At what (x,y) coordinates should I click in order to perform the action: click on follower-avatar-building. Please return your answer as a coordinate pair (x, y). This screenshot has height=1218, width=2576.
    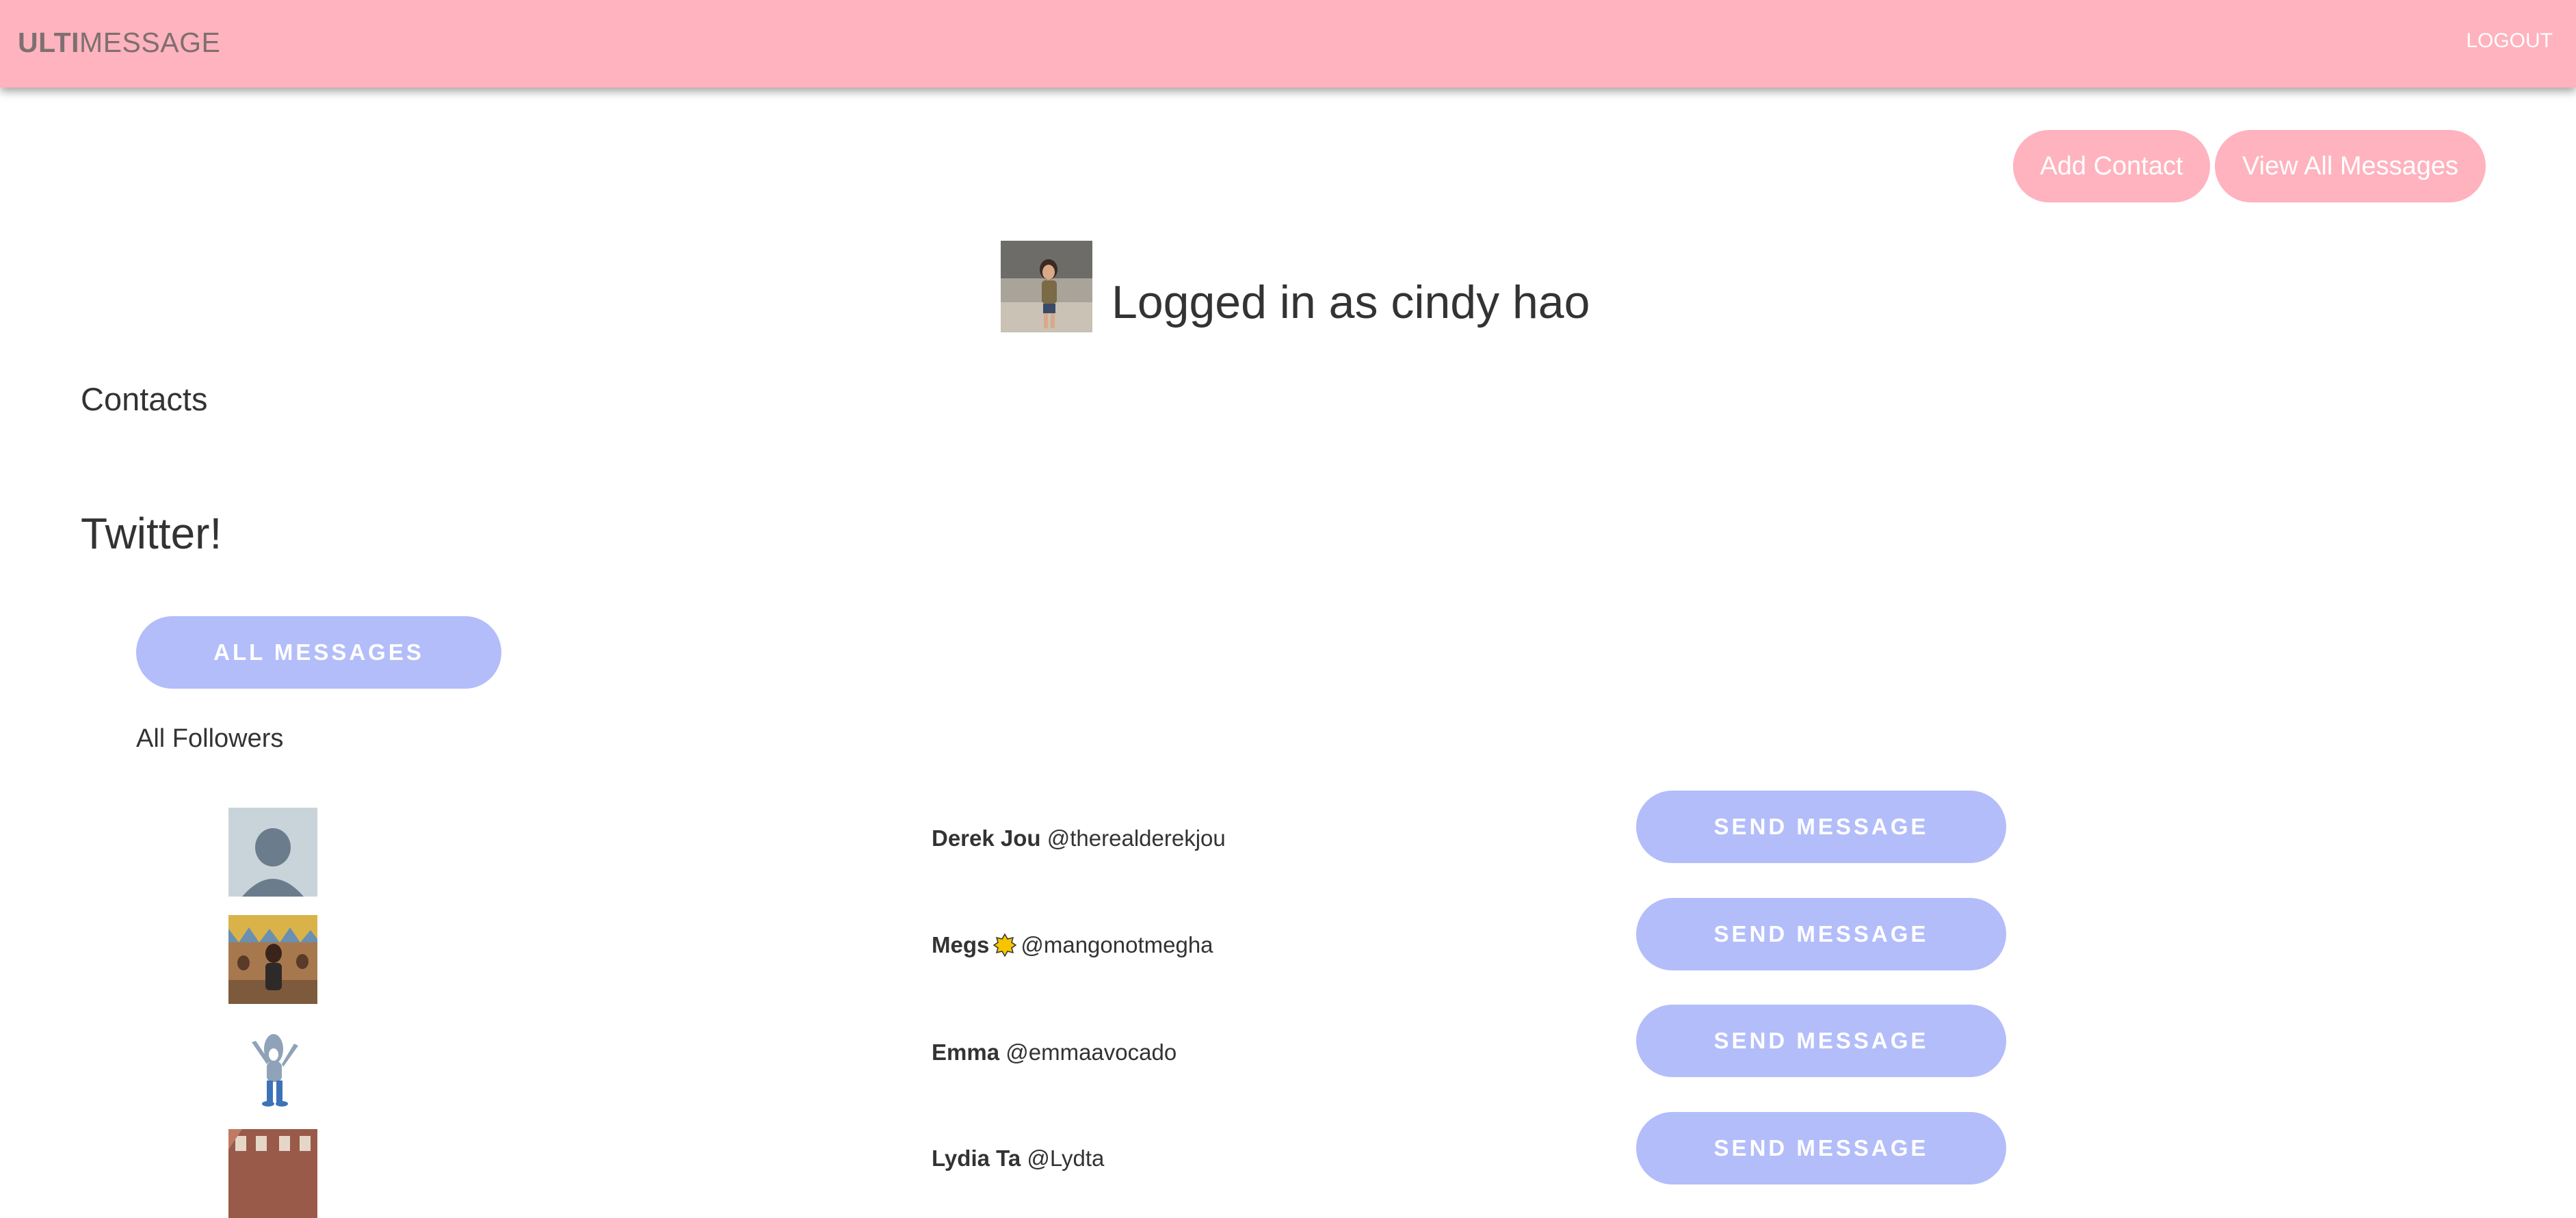
    Looking at the image, I should click on (272, 1173).